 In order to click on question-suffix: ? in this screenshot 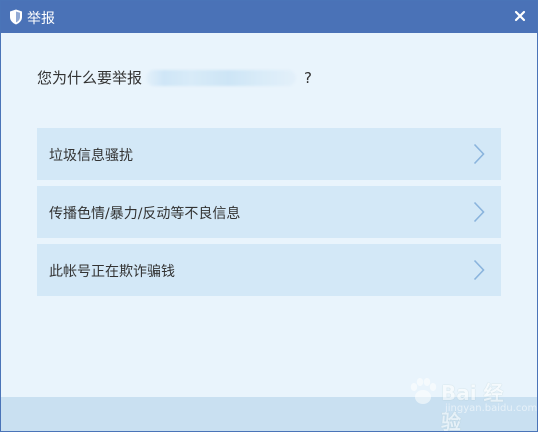, I will do `click(308, 78)`.